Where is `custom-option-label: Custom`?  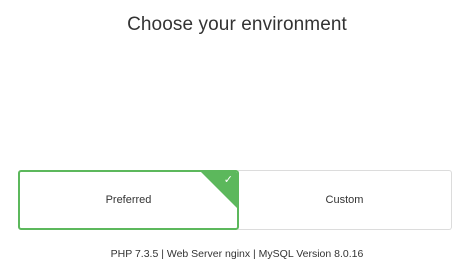 custom-option-label: Custom is located at coordinates (344, 200).